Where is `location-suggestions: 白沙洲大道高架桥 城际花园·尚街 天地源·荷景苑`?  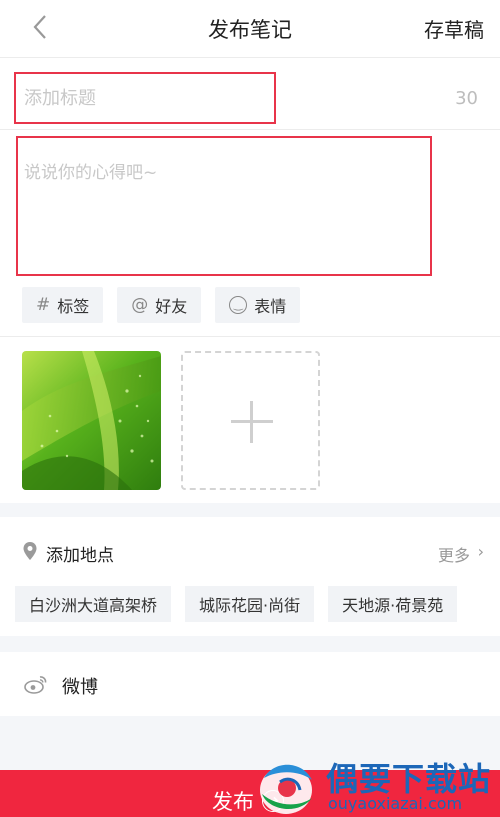 location-suggestions: 白沙洲大道高架桥 城际花园·尚街 天地源·荷景苑 is located at coordinates (236, 604).